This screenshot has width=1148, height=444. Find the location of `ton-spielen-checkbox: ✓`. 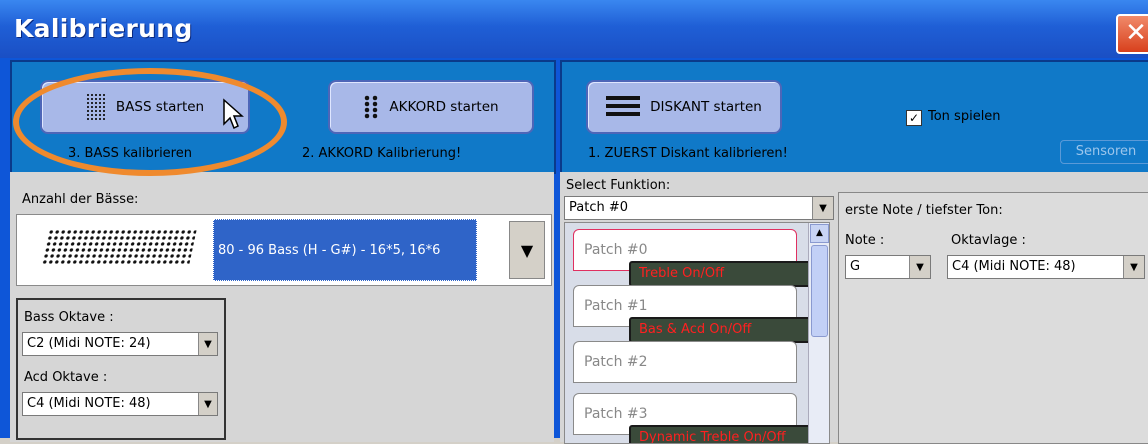

ton-spielen-checkbox: ✓ is located at coordinates (914, 118).